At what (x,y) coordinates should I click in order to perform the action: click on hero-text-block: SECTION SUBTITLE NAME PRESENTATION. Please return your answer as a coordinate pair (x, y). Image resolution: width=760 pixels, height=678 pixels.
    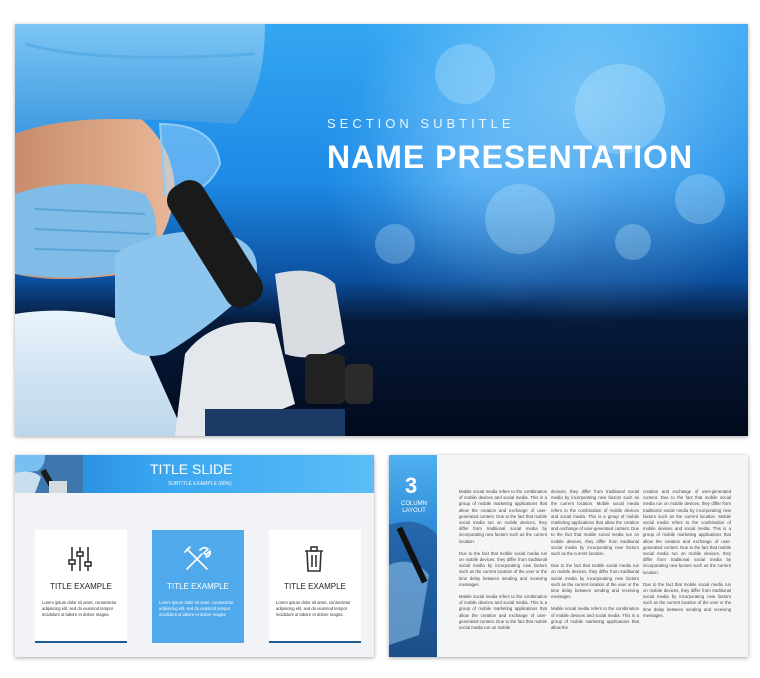
    Looking at the image, I should click on (510, 146).